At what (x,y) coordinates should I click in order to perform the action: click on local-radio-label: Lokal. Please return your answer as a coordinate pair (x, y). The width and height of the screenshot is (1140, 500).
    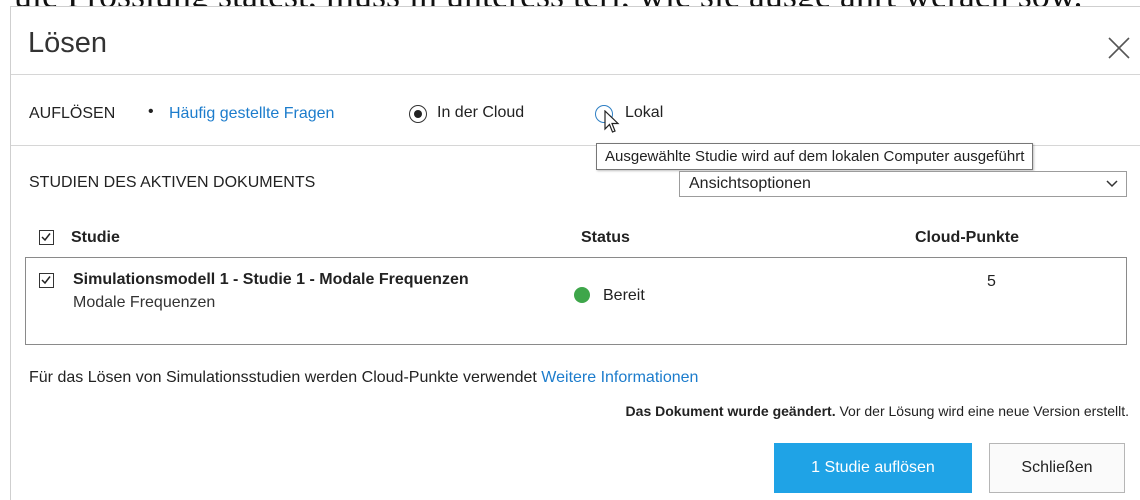
    Looking at the image, I should click on (644, 113).